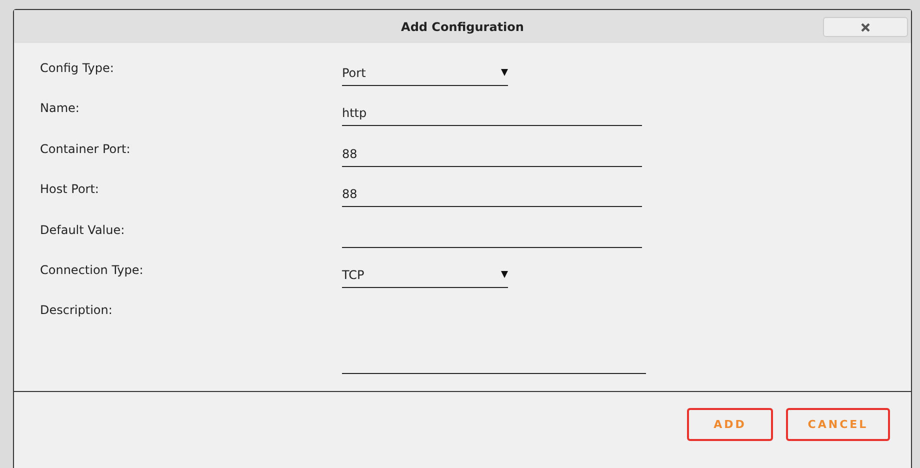 The height and width of the screenshot is (468, 920). I want to click on close-button, so click(865, 27).